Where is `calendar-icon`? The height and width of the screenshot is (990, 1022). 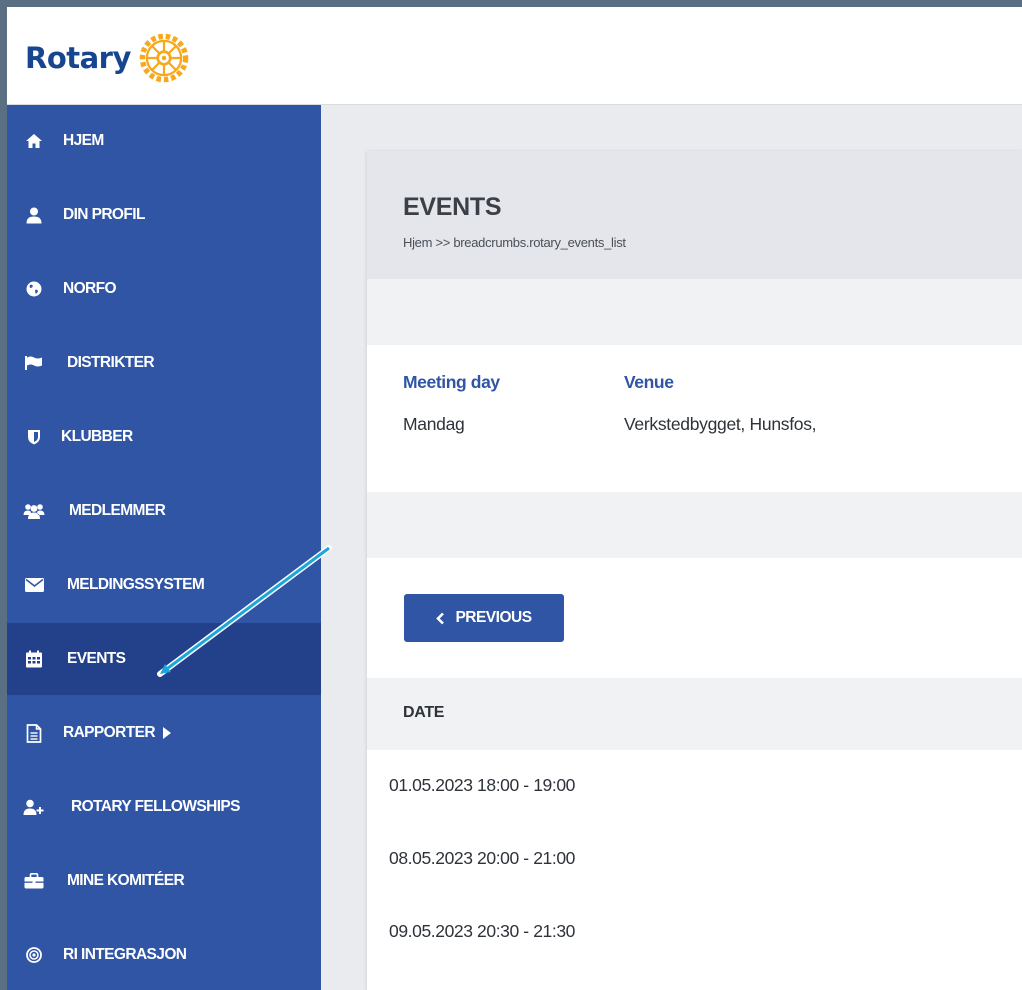
calendar-icon is located at coordinates (34, 659).